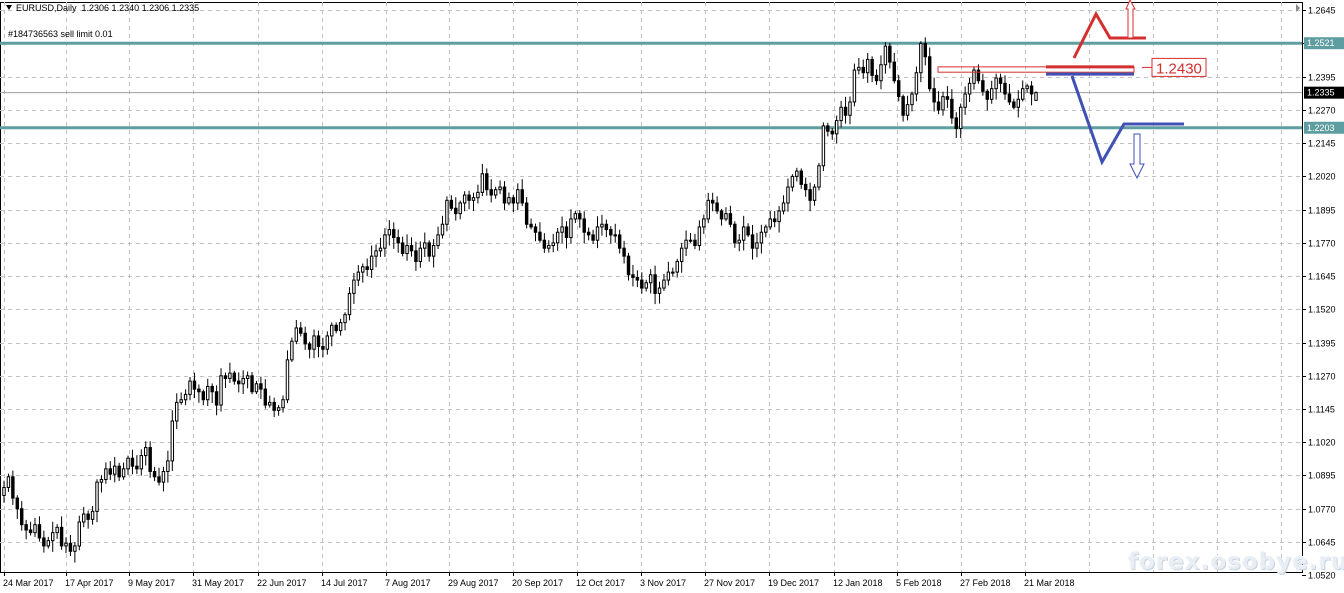  What do you see at coordinates (1322, 277) in the screenshot?
I see `y-tick-label: 1.1645` at bounding box center [1322, 277].